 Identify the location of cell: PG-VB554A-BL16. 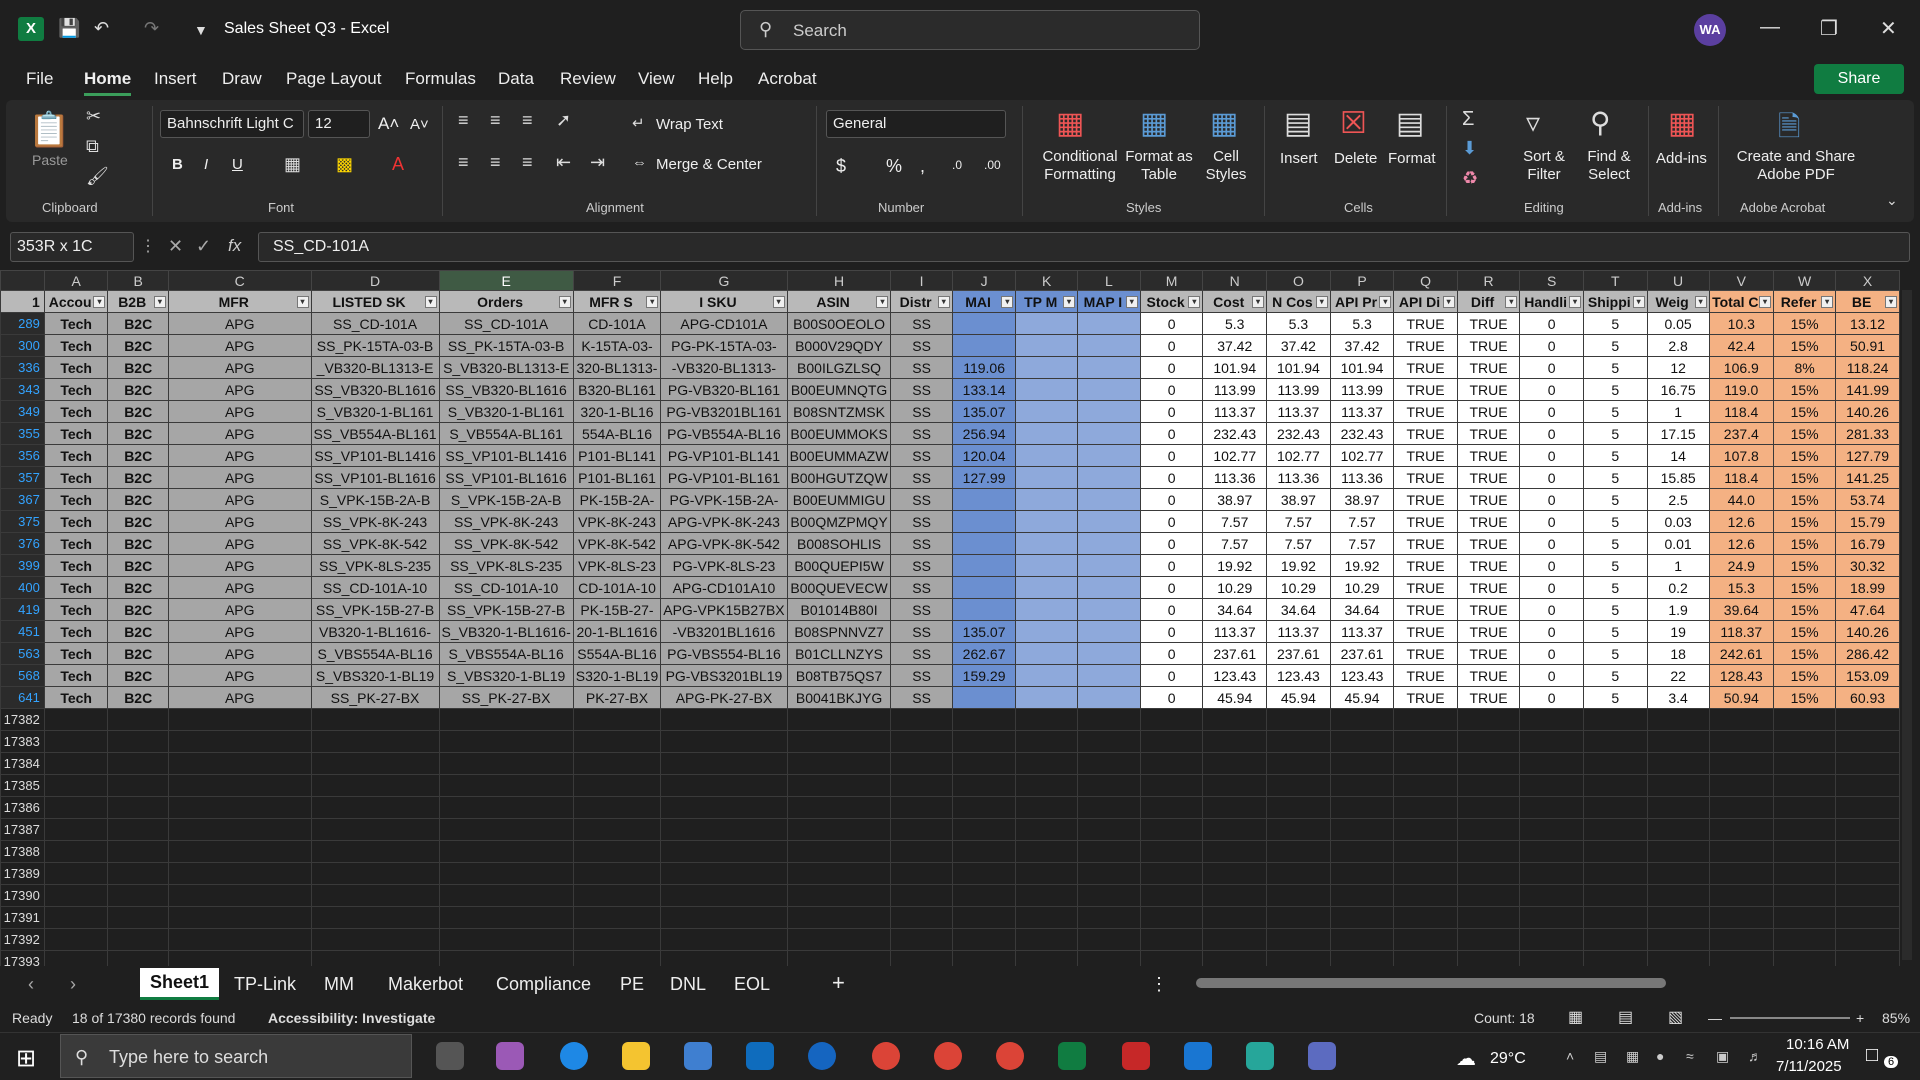
(724, 433).